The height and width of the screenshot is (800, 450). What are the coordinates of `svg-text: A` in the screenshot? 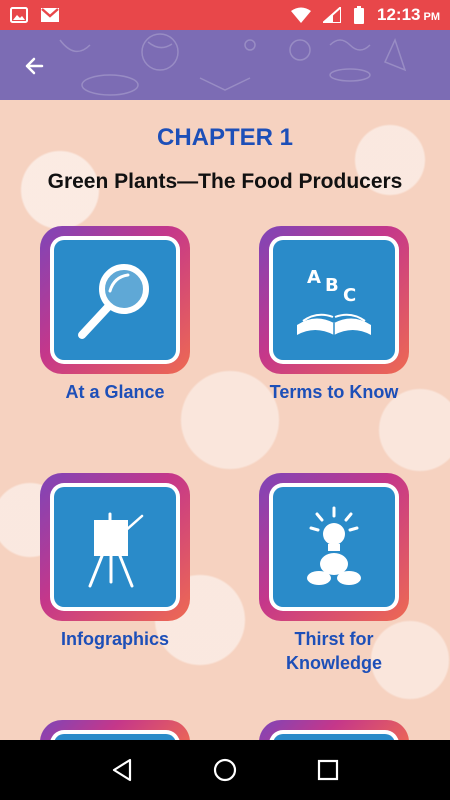 It's located at (314, 277).